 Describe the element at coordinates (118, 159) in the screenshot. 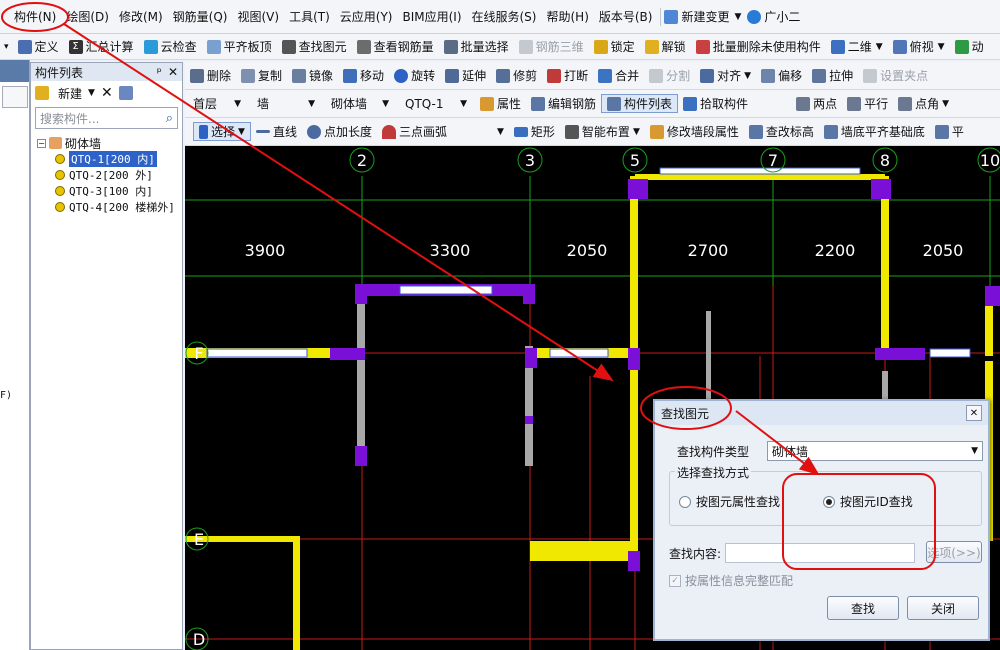

I see `tree-item: QTQ-1[200 内]` at that location.